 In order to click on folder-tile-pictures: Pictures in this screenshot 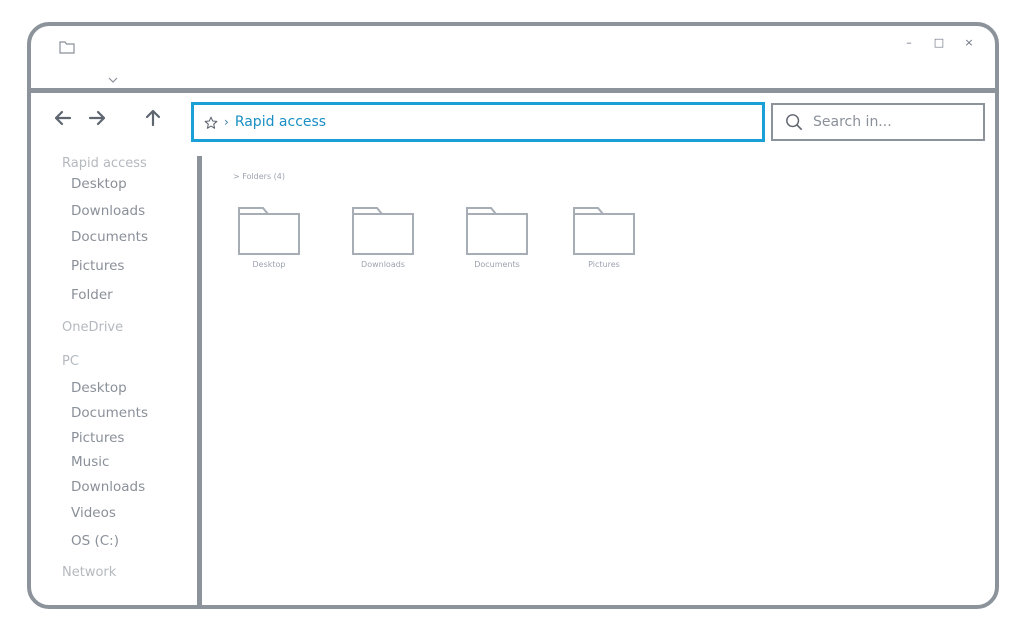, I will do `click(604, 244)`.